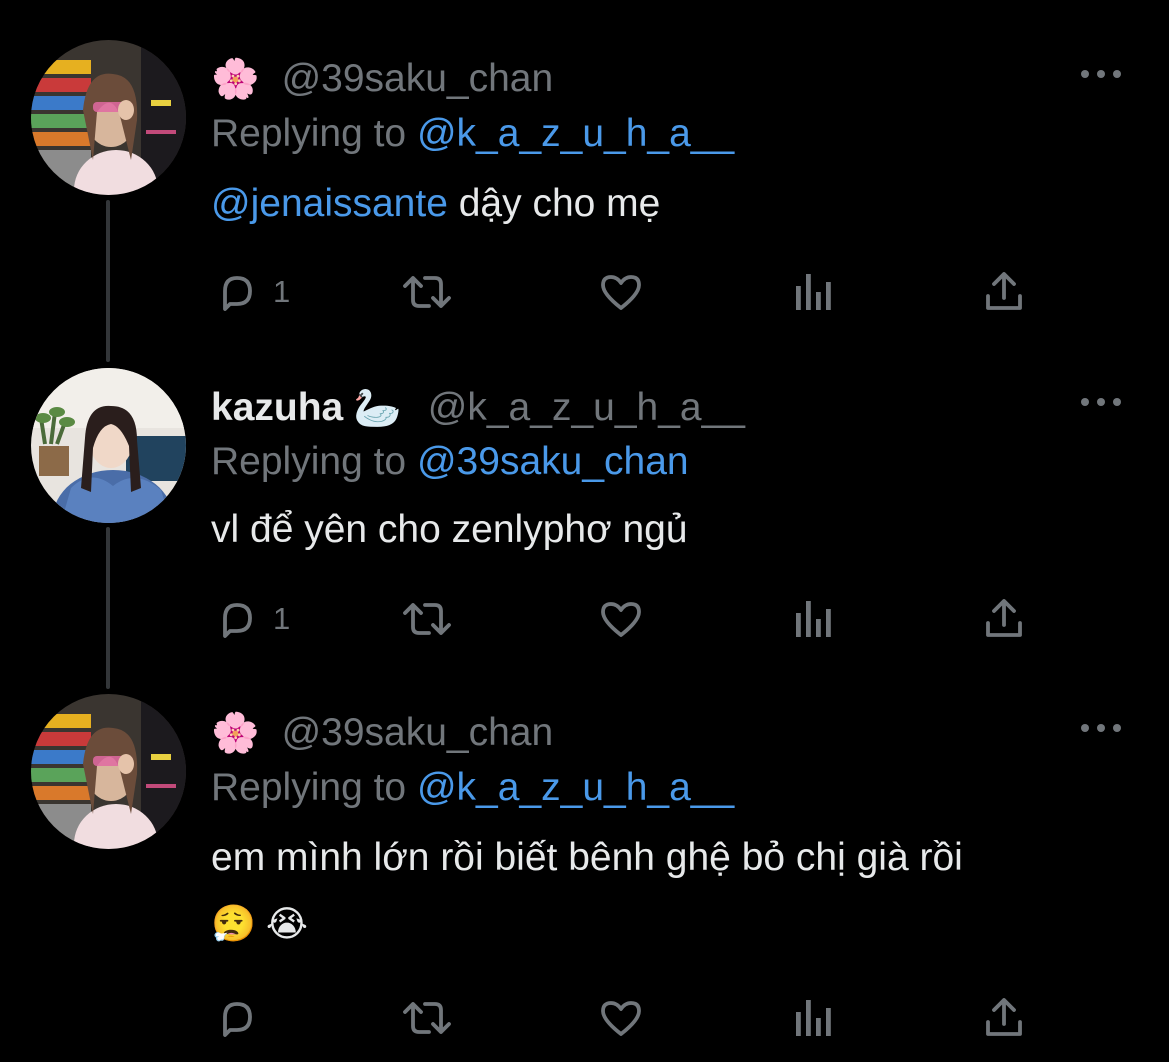 Image resolution: width=1169 pixels, height=1062 pixels. Describe the element at coordinates (259, 923) in the screenshot. I see `body-emojis: 😮‍💨 😭` at that location.